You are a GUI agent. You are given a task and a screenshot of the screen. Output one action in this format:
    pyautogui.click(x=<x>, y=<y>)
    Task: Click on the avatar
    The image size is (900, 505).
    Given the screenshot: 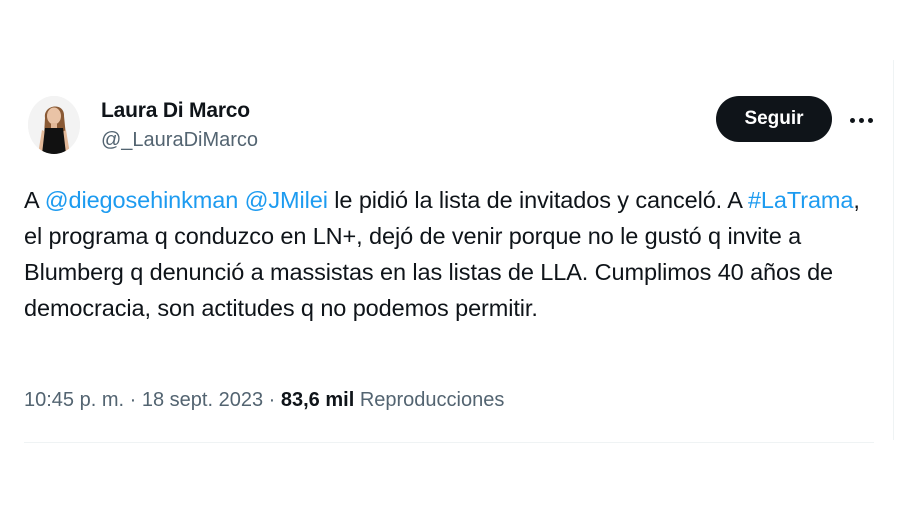 What is the action you would take?
    pyautogui.click(x=54, y=125)
    